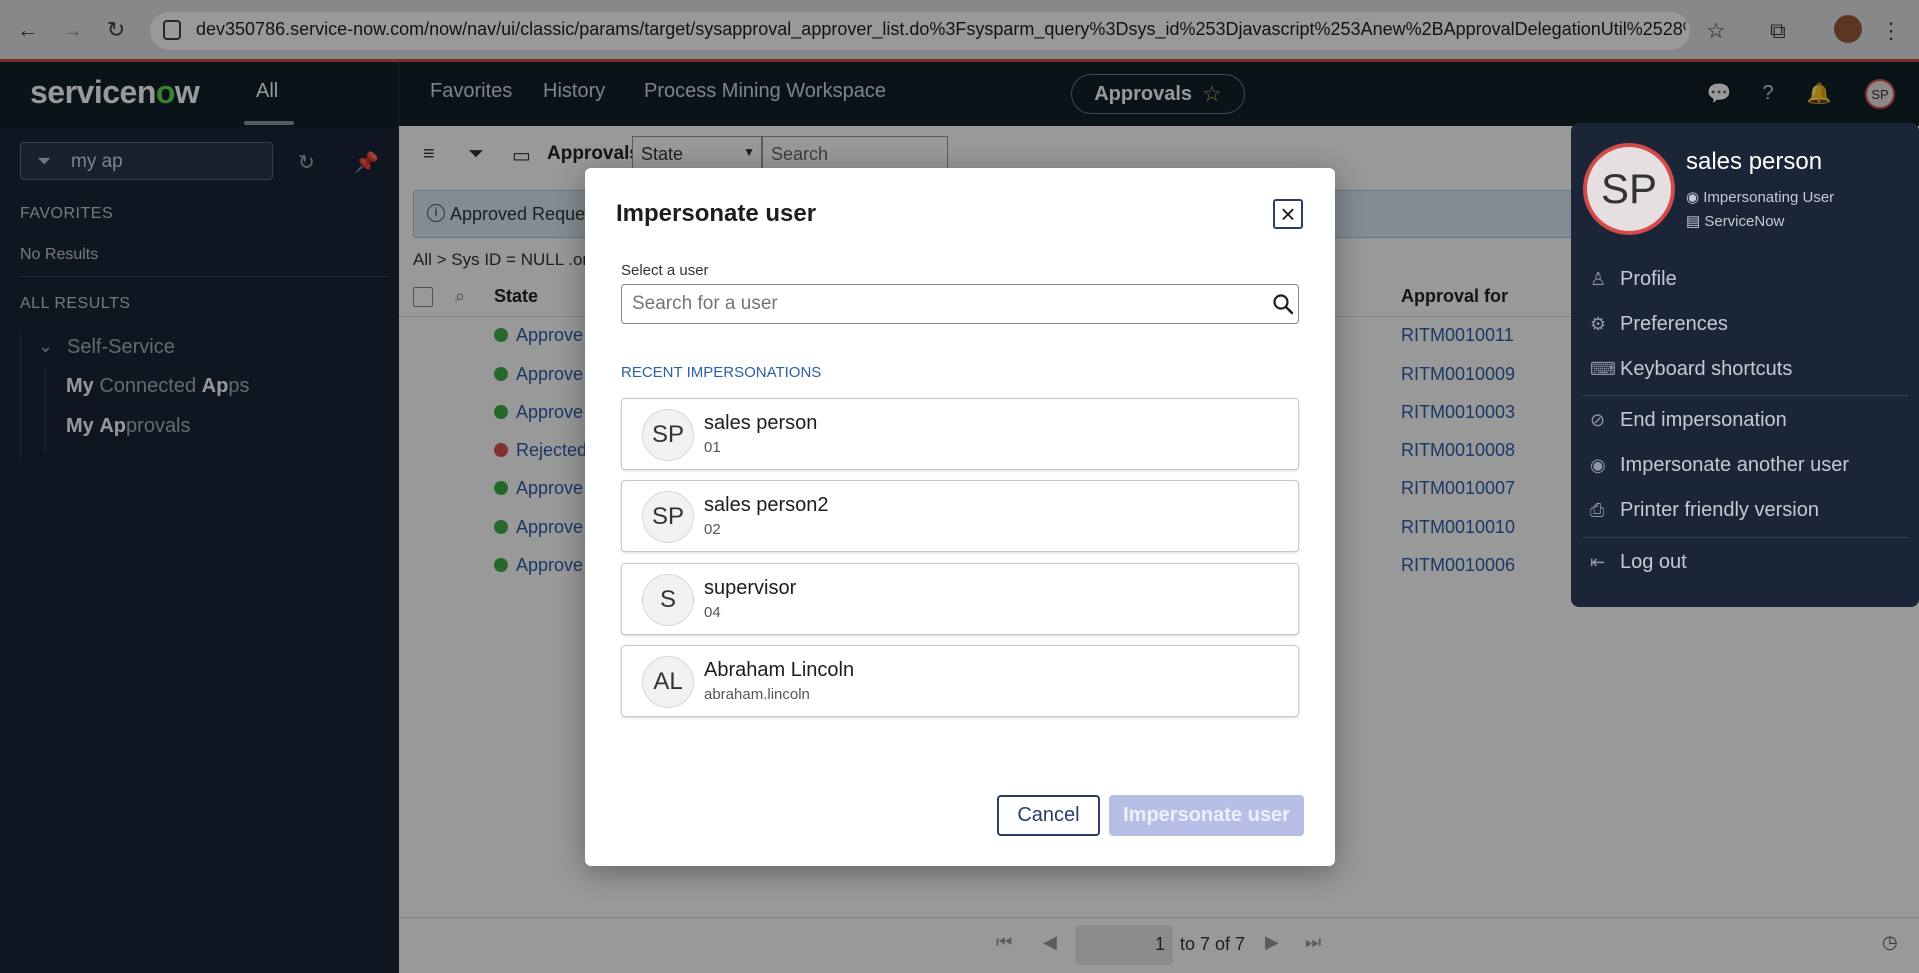 This screenshot has width=1919, height=973. I want to click on user-id: 02, so click(712, 529).